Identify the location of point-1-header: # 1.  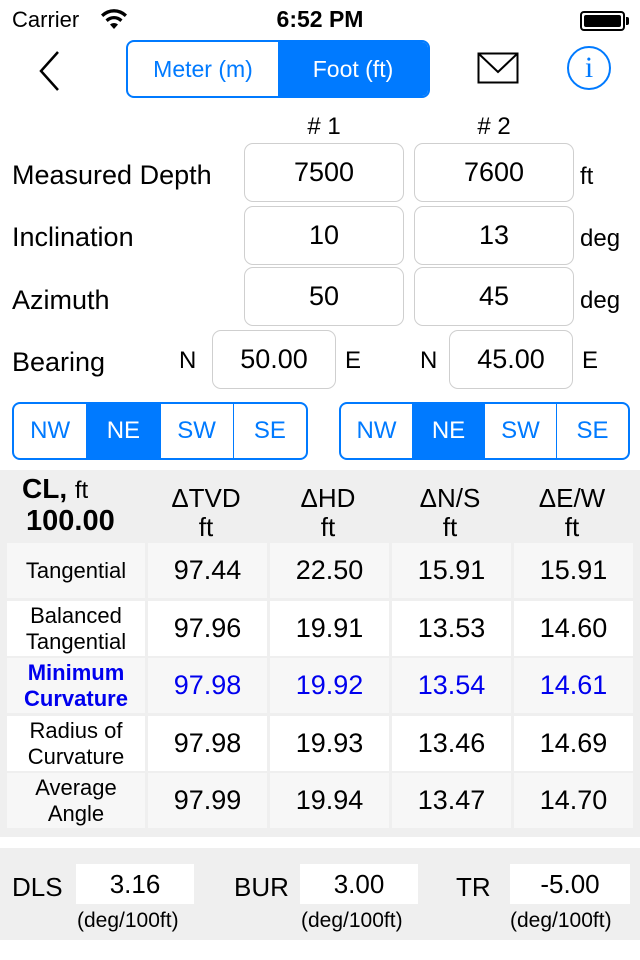
(324, 126).